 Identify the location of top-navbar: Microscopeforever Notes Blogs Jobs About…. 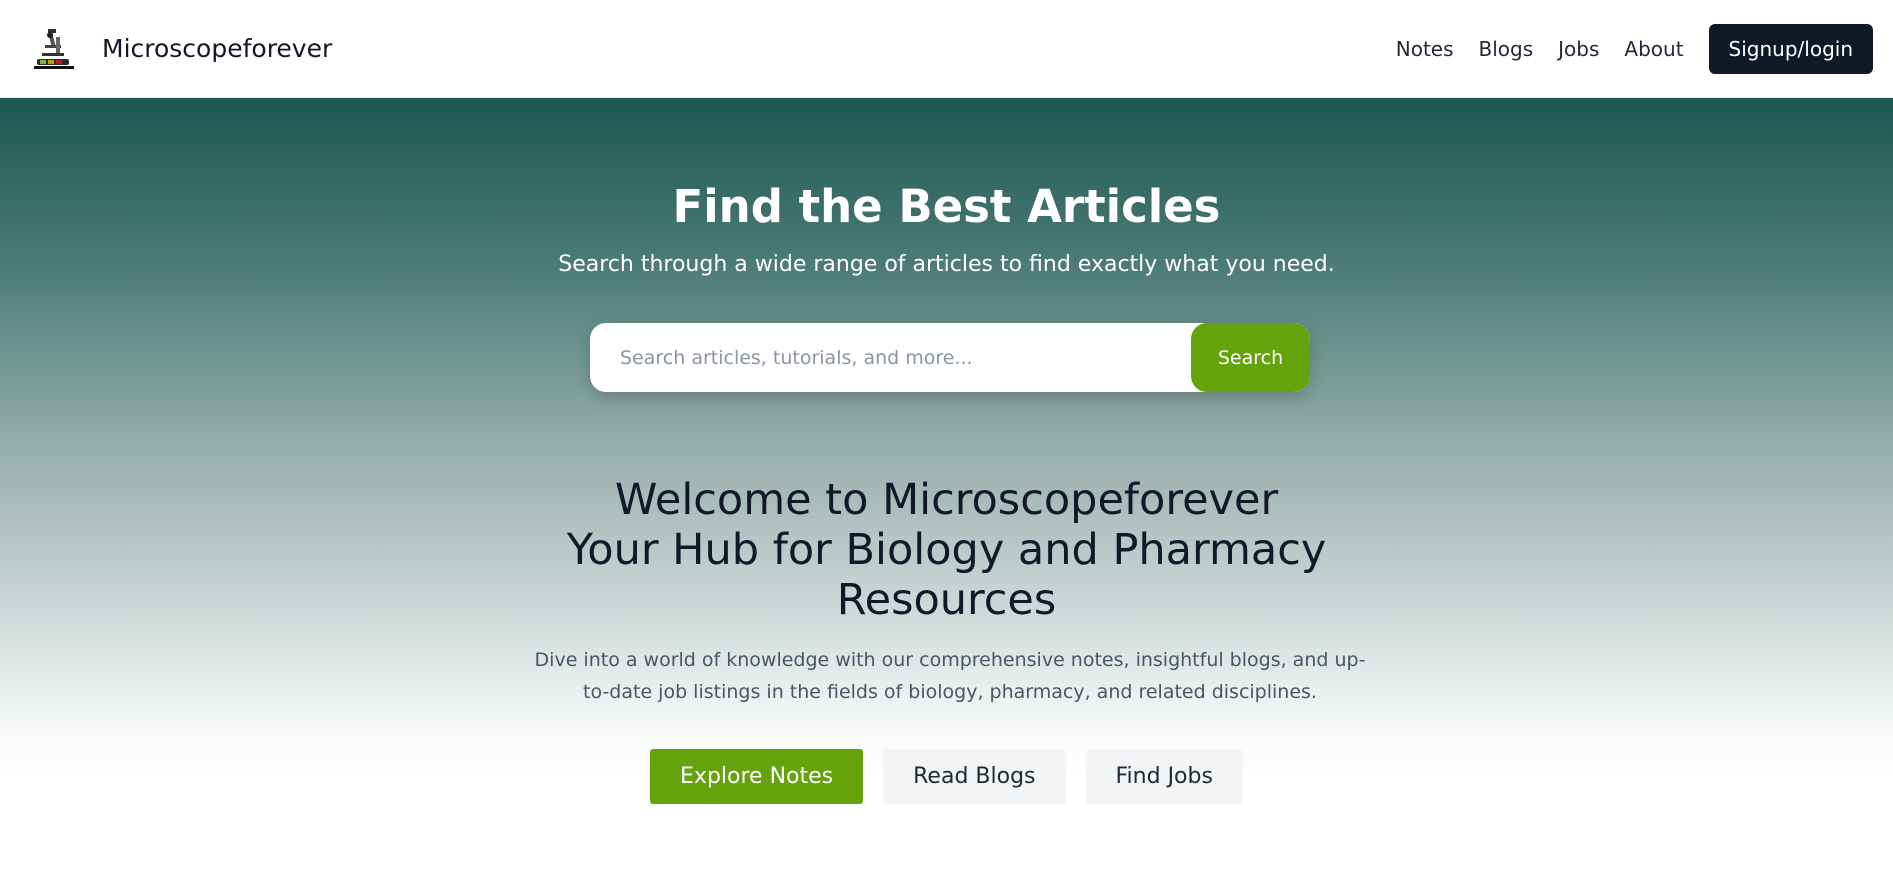
(946, 49).